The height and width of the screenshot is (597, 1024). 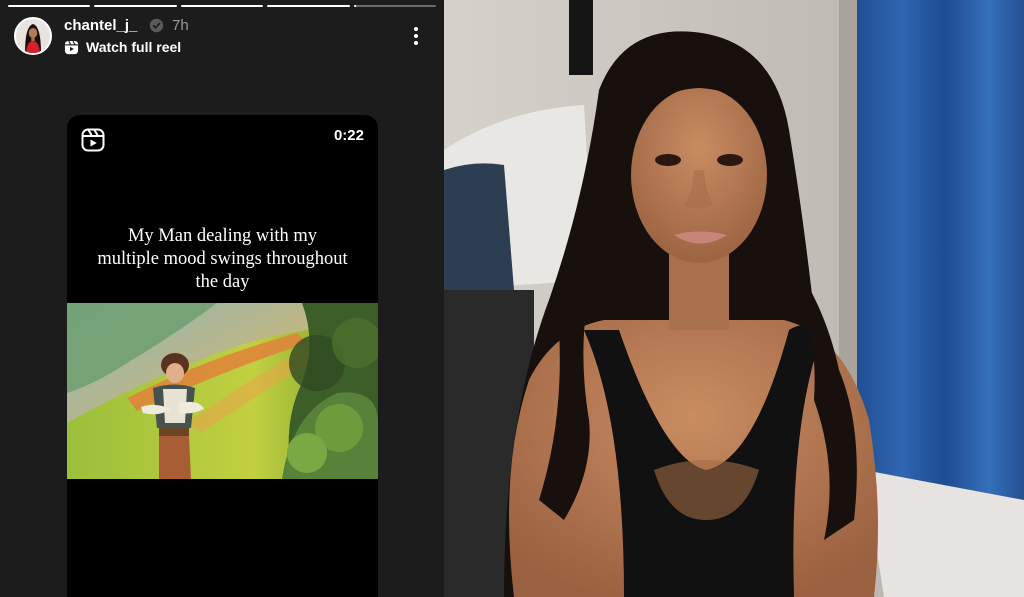 What do you see at coordinates (134, 47) in the screenshot?
I see `watch-full-reel-label: Watch full reel` at bounding box center [134, 47].